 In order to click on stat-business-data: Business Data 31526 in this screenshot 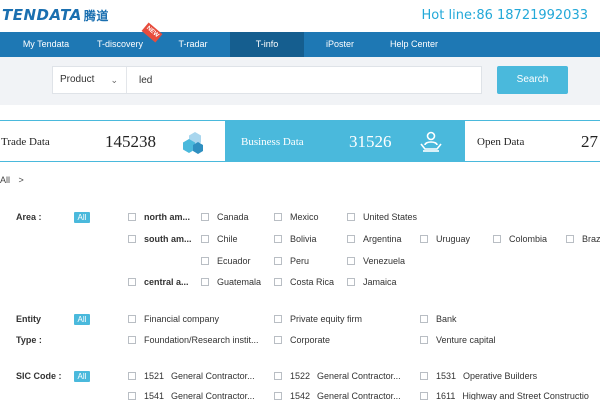, I will do `click(345, 141)`.